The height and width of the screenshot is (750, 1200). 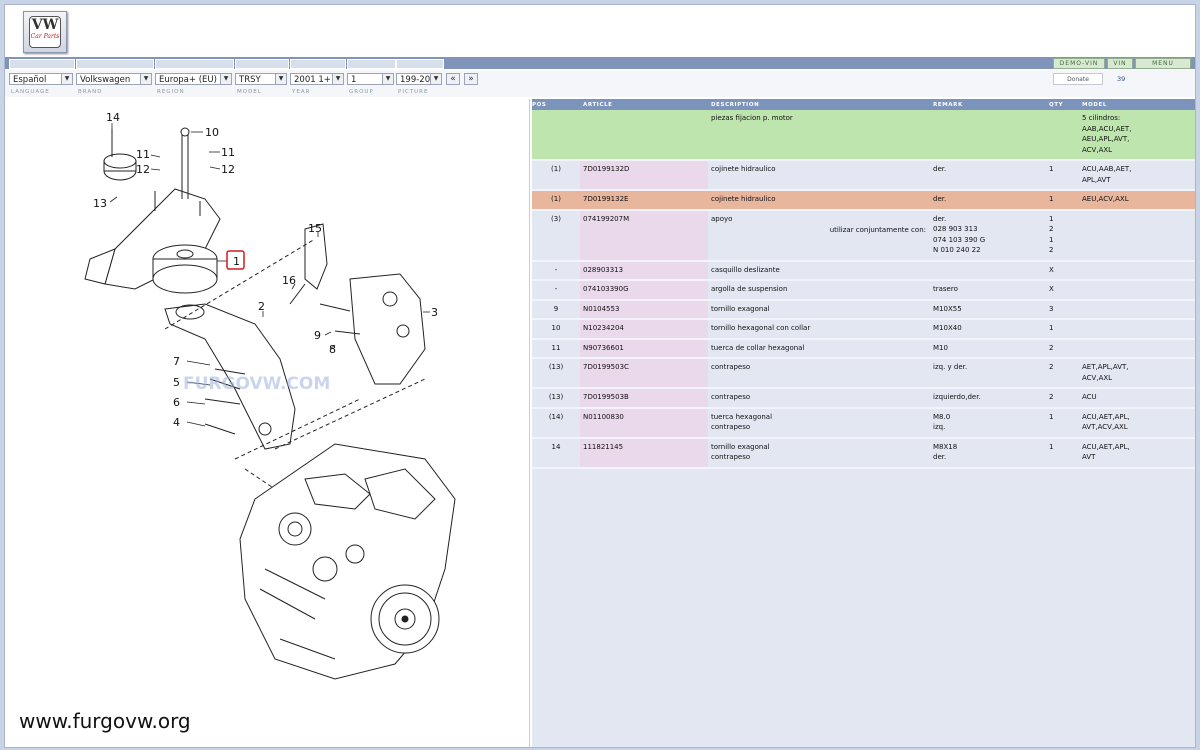 What do you see at coordinates (988, 290) in the screenshot?
I see `cell-remark: trasero` at bounding box center [988, 290].